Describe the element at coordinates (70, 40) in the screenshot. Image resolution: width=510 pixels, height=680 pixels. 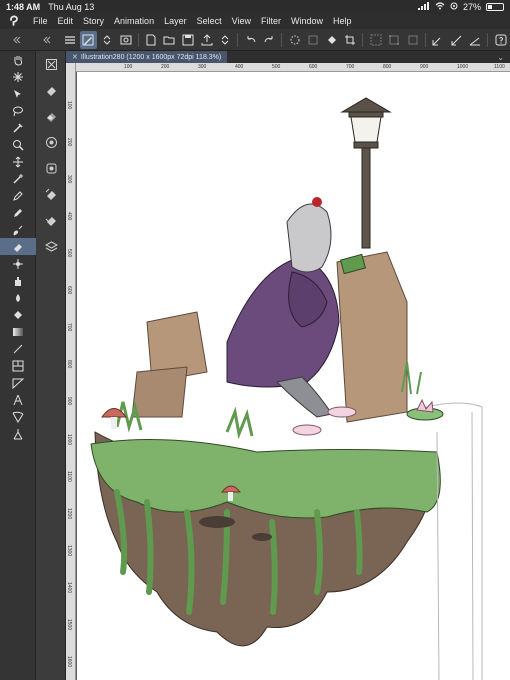
I see `menu-hamburger-icon` at that location.